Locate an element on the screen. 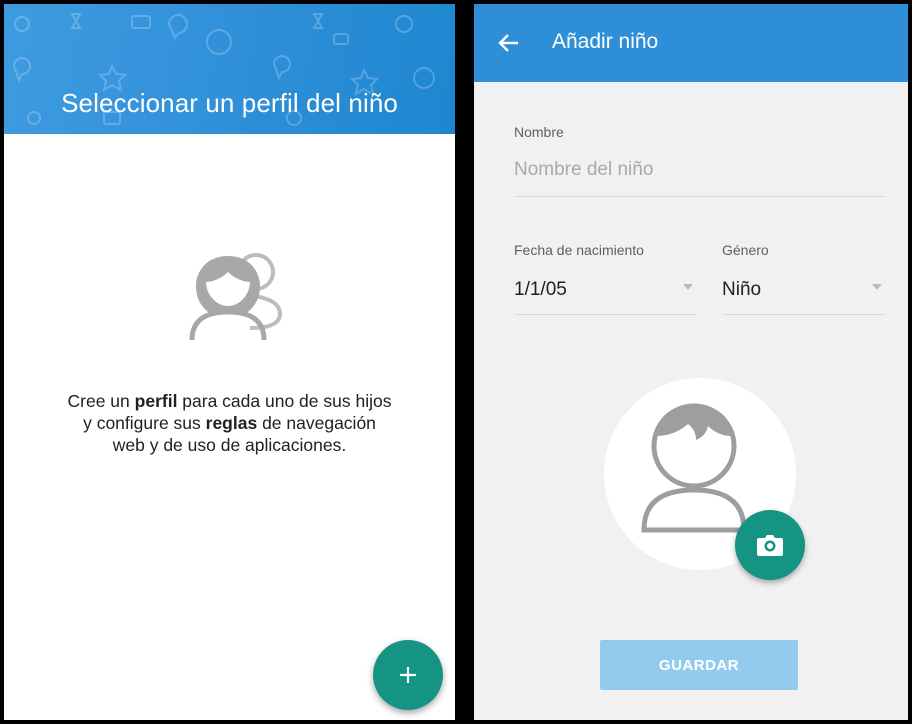  name-underline is located at coordinates (700, 196).